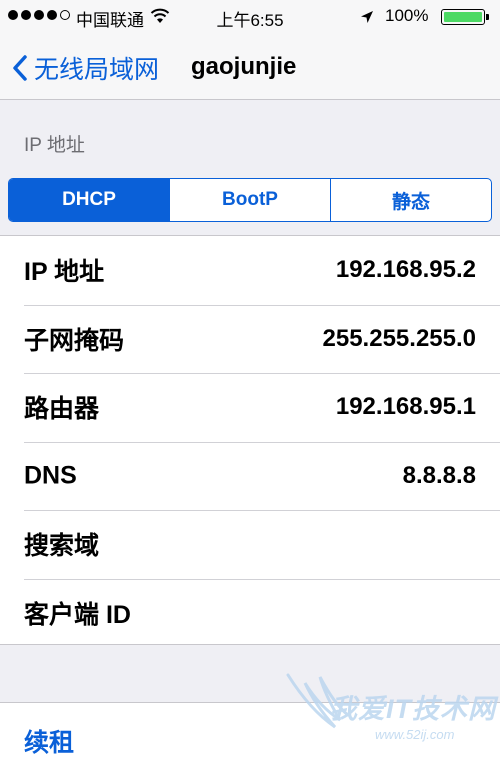  What do you see at coordinates (62, 546) in the screenshot?
I see `field-label: 搜索域` at bounding box center [62, 546].